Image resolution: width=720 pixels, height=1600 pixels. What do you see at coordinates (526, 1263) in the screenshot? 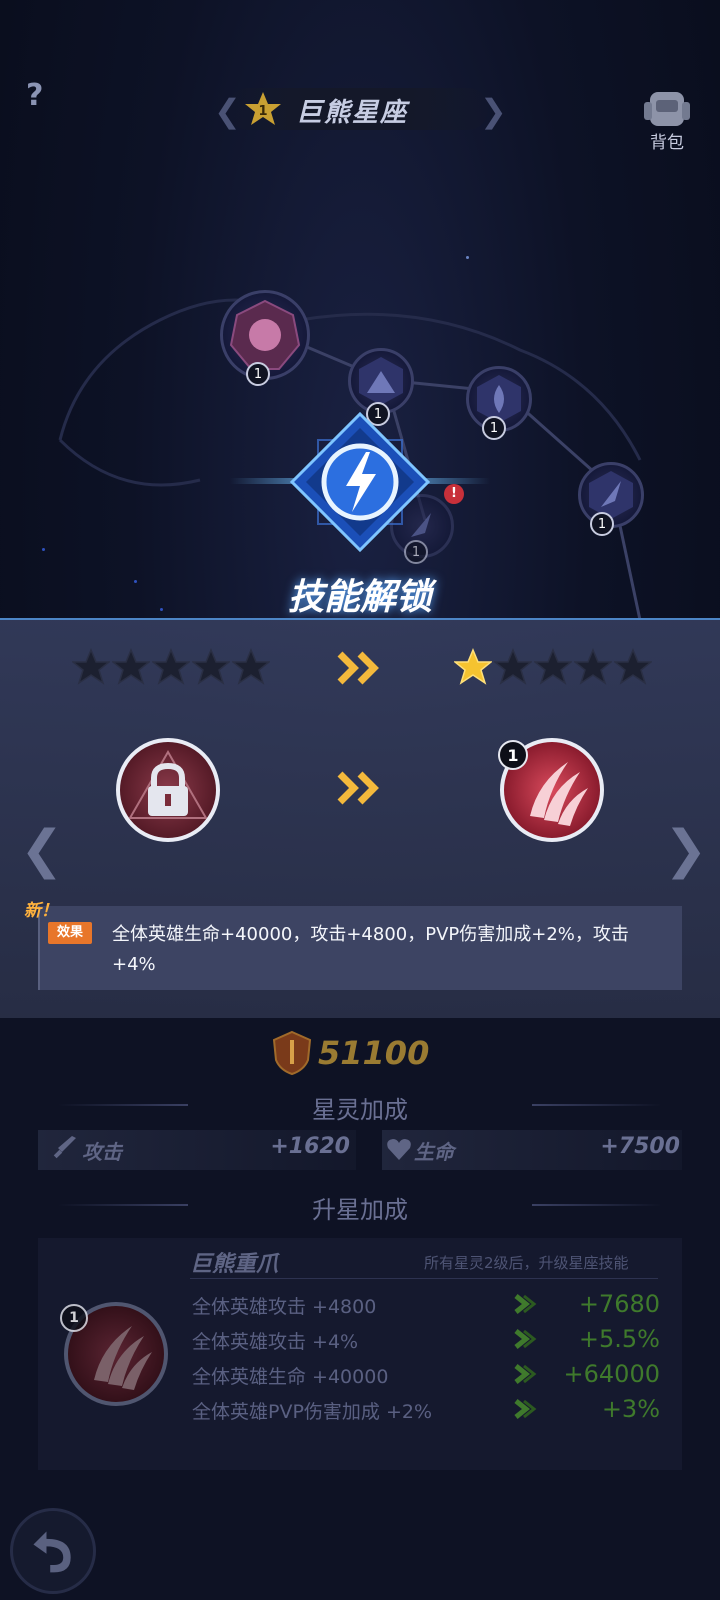
I see `upstar-condition: 所有星灵2级后，升级星座技能` at bounding box center [526, 1263].